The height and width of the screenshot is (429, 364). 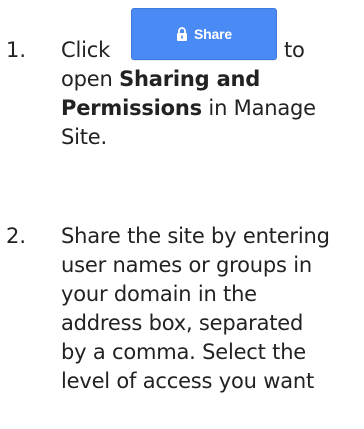 I want to click on step-line: level of access you want, so click(x=188, y=381).